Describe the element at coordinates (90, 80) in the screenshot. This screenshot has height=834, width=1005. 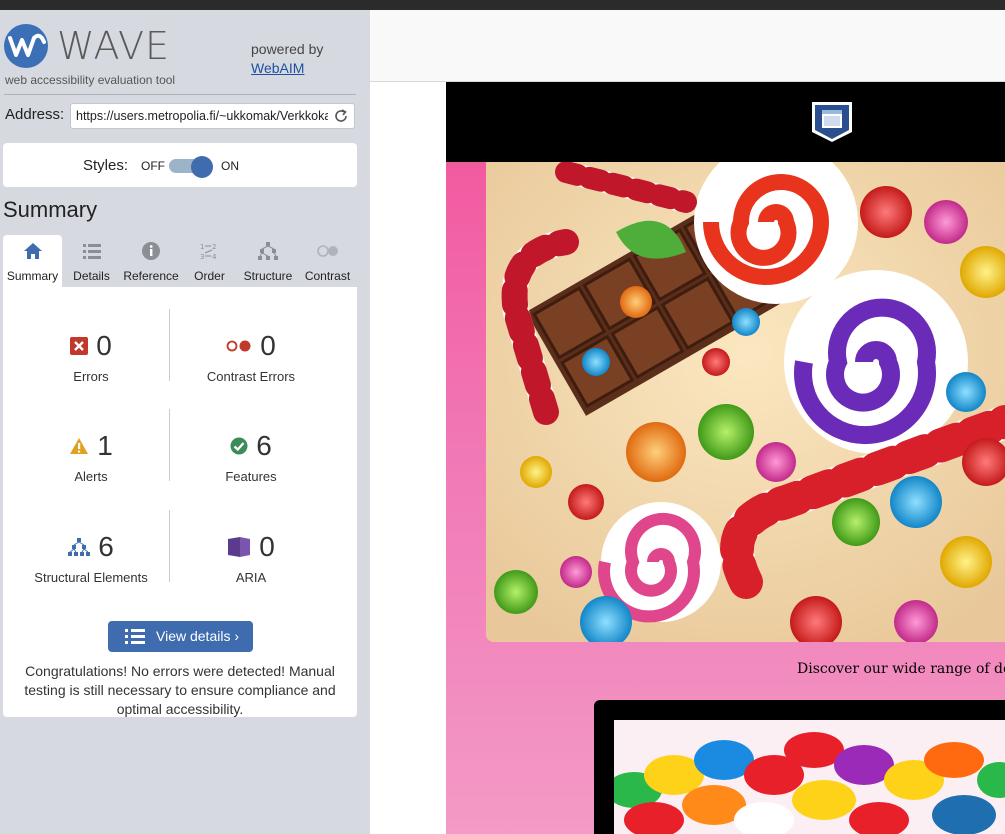
I see `wave-tagline: web accessibility evaluation tool` at that location.